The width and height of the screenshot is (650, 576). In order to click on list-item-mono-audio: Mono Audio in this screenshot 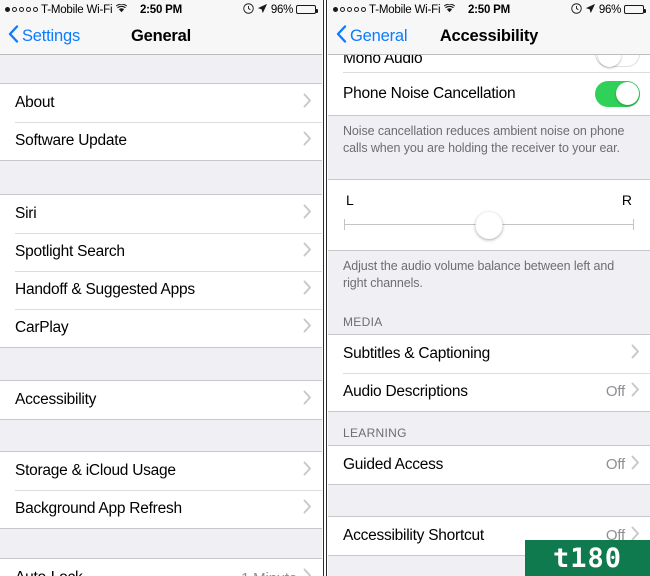, I will do `click(489, 63)`.